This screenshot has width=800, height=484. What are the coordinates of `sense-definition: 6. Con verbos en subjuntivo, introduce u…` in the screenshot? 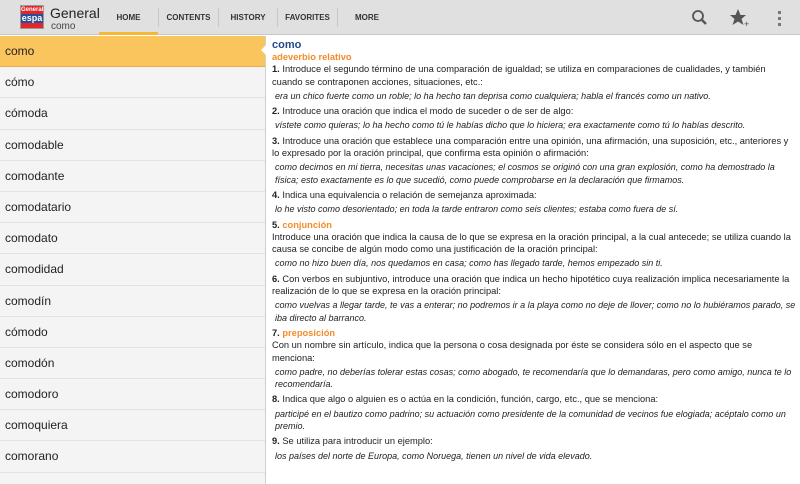 It's located at (534, 285).